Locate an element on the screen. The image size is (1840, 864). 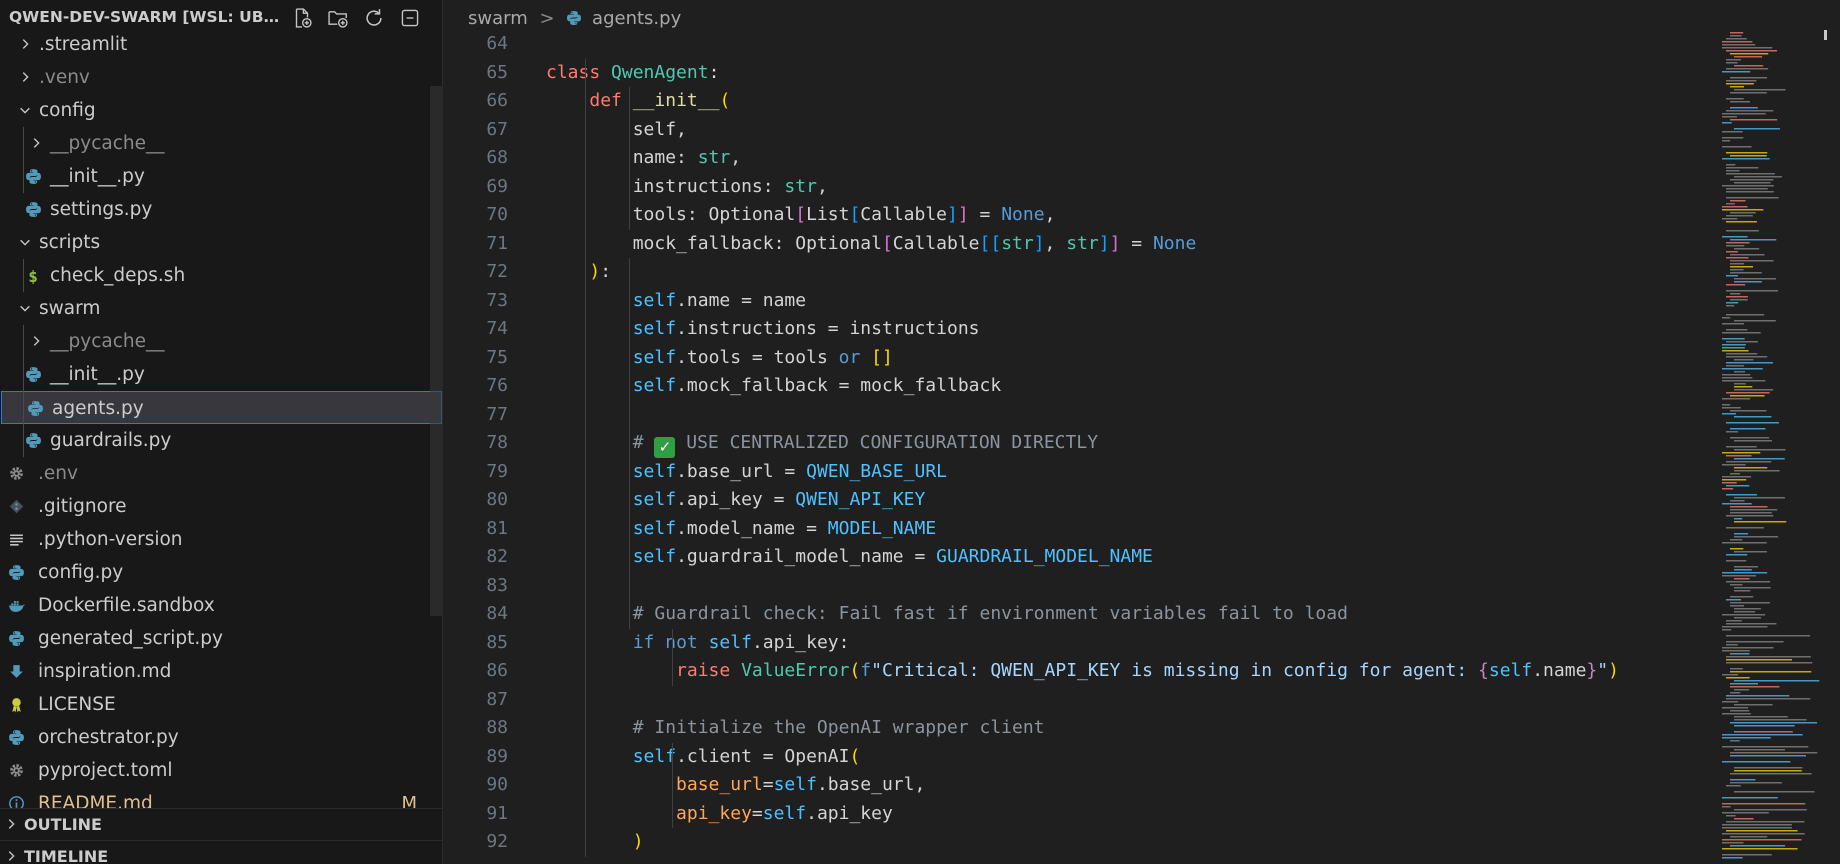
tree-item: .python-version is located at coordinates (221, 539).